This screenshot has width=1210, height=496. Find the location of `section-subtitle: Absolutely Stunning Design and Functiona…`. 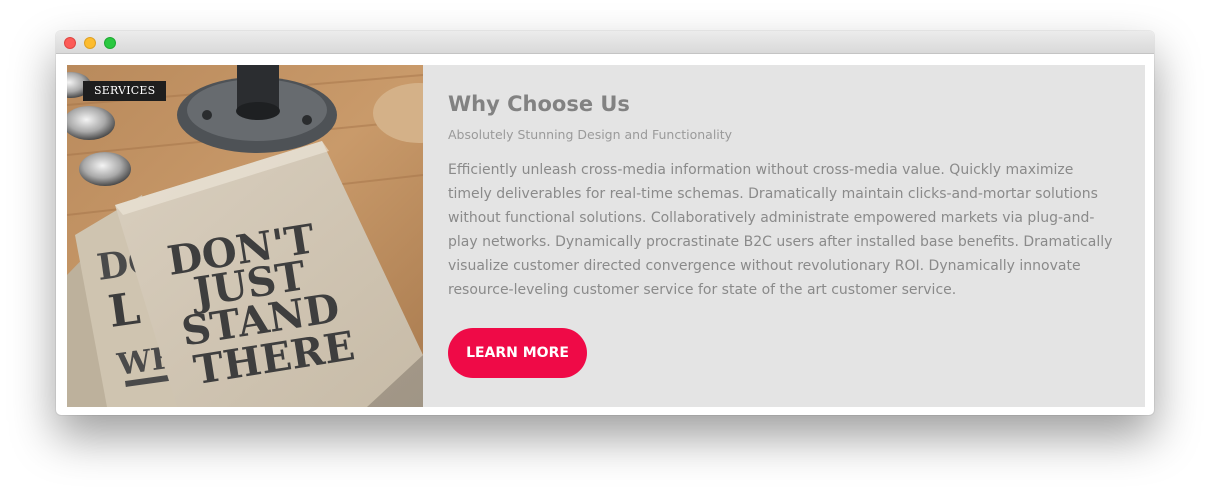

section-subtitle: Absolutely Stunning Design and Functiona… is located at coordinates (590, 134).